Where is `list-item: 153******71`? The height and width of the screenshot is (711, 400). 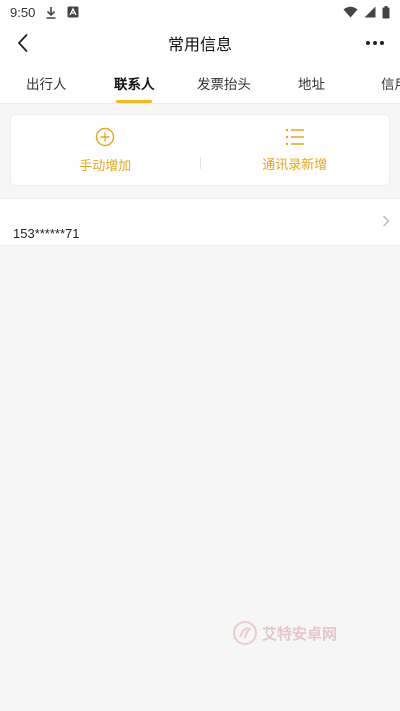 list-item: 153******71 is located at coordinates (200, 222).